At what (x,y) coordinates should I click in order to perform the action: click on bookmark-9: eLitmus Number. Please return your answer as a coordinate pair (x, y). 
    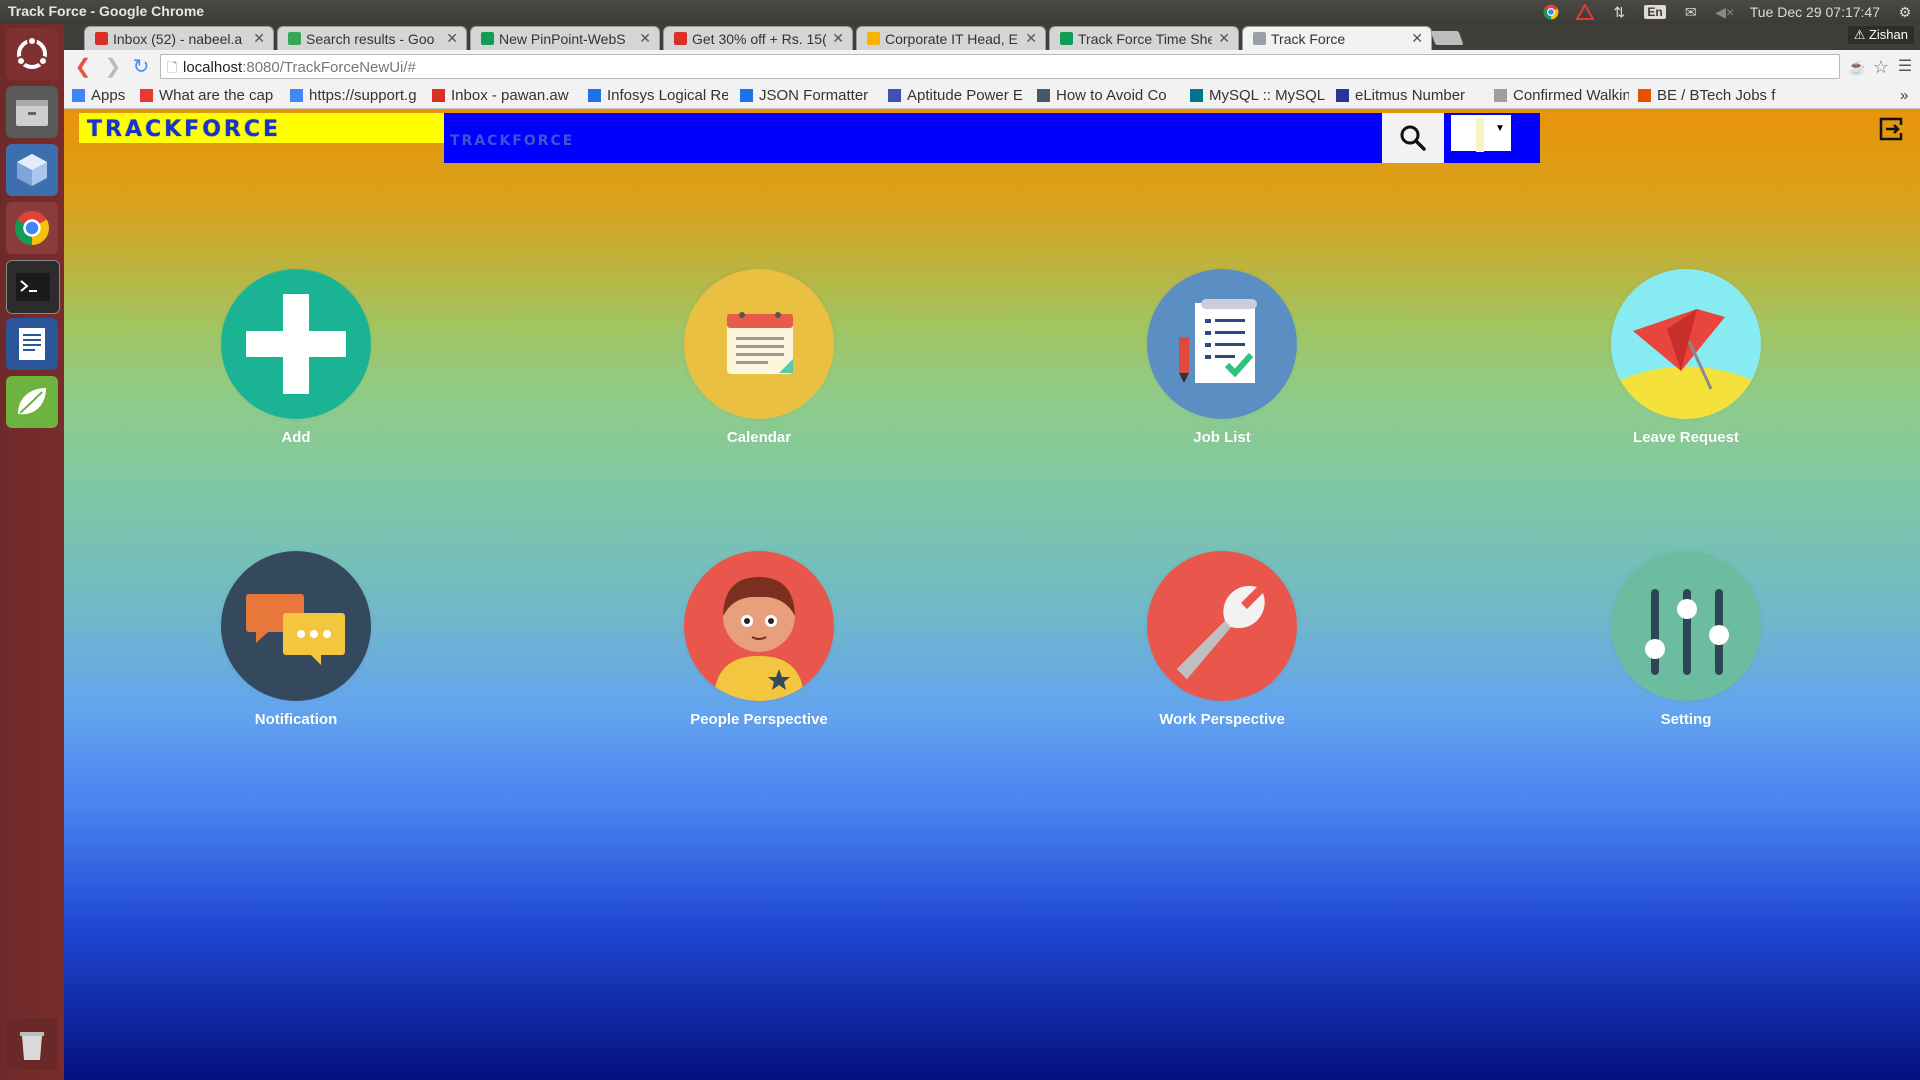
    Looking at the image, I should click on (1408, 95).